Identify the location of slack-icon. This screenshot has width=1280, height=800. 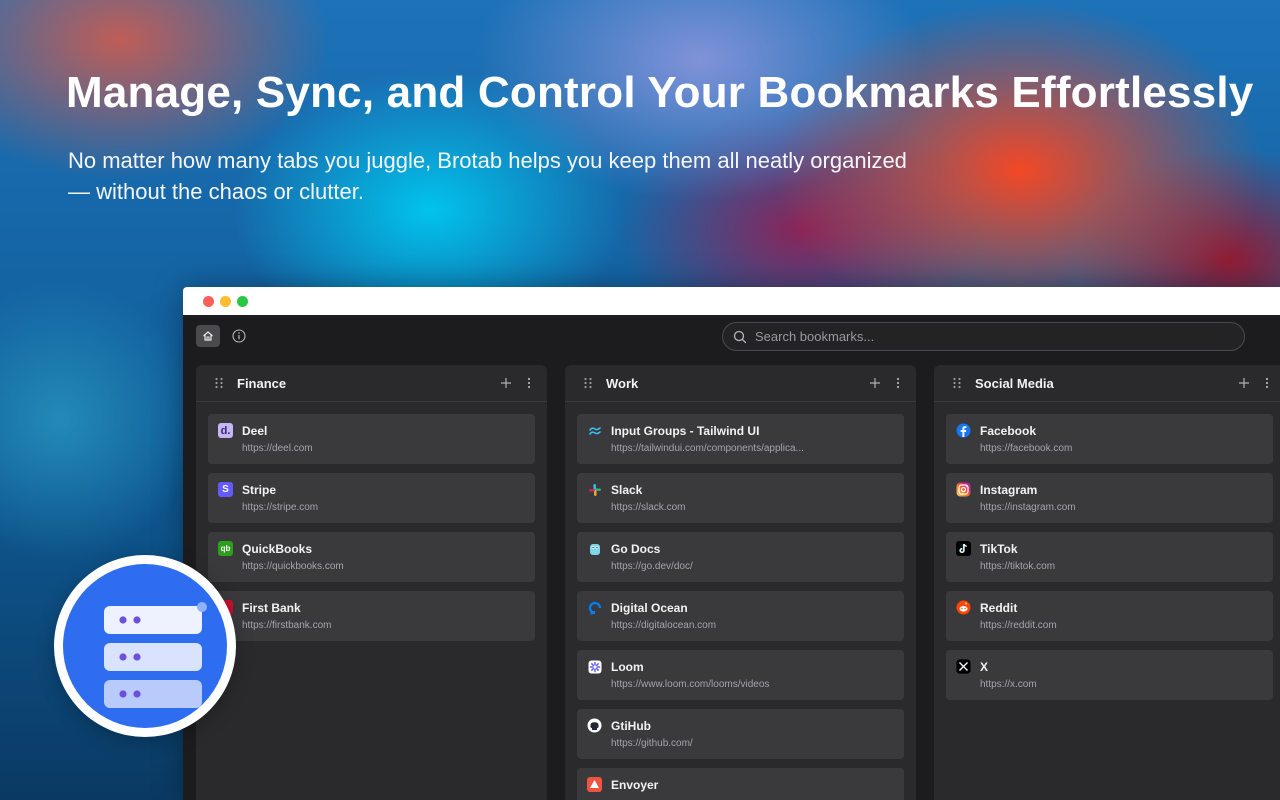
(594, 489).